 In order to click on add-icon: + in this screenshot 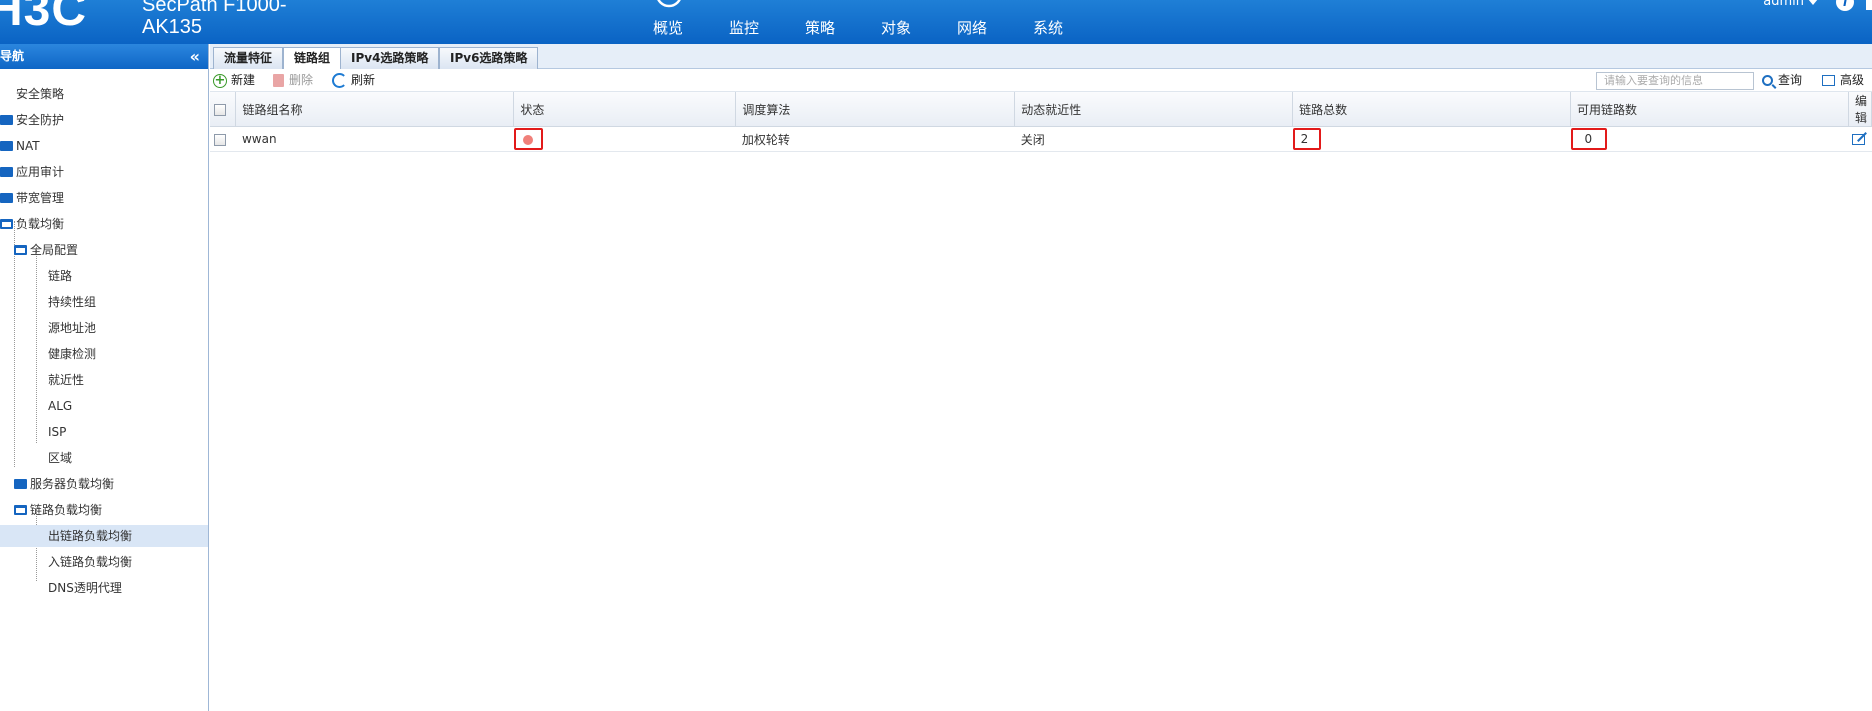, I will do `click(220, 80)`.